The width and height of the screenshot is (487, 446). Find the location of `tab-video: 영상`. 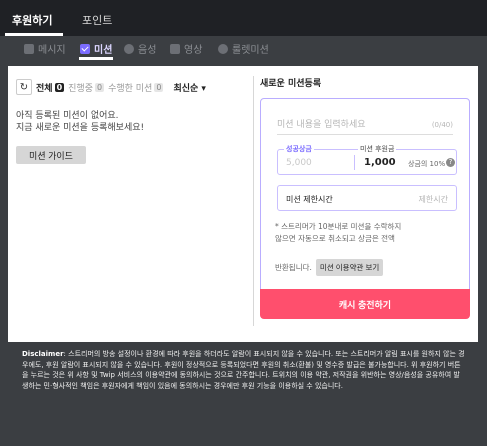

tab-video: 영상 is located at coordinates (186, 48).